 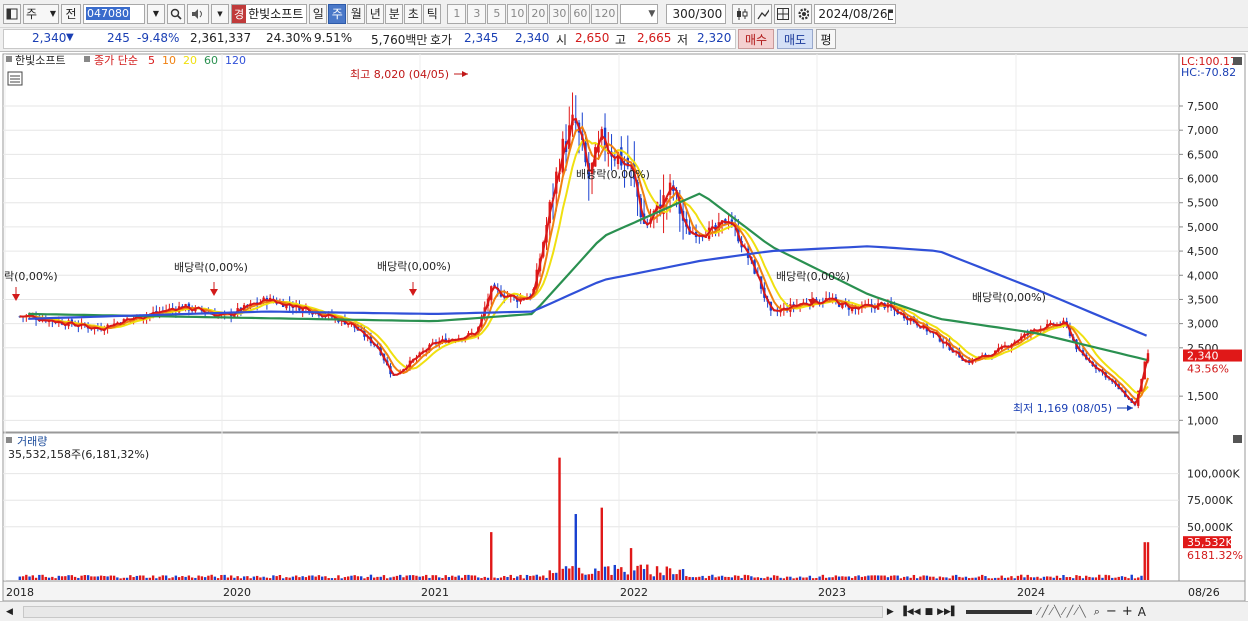 What do you see at coordinates (605, 13) in the screenshot?
I see `interval-button: 120` at bounding box center [605, 13].